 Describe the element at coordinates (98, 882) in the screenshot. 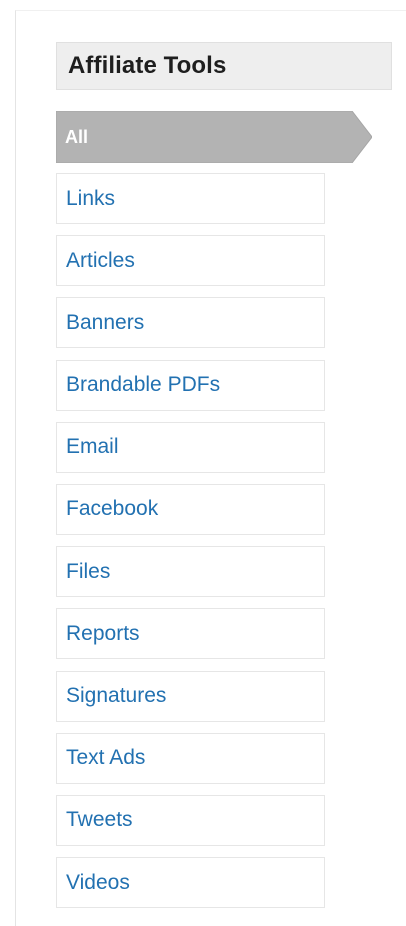

I see `tool-filter-label: Videos` at that location.